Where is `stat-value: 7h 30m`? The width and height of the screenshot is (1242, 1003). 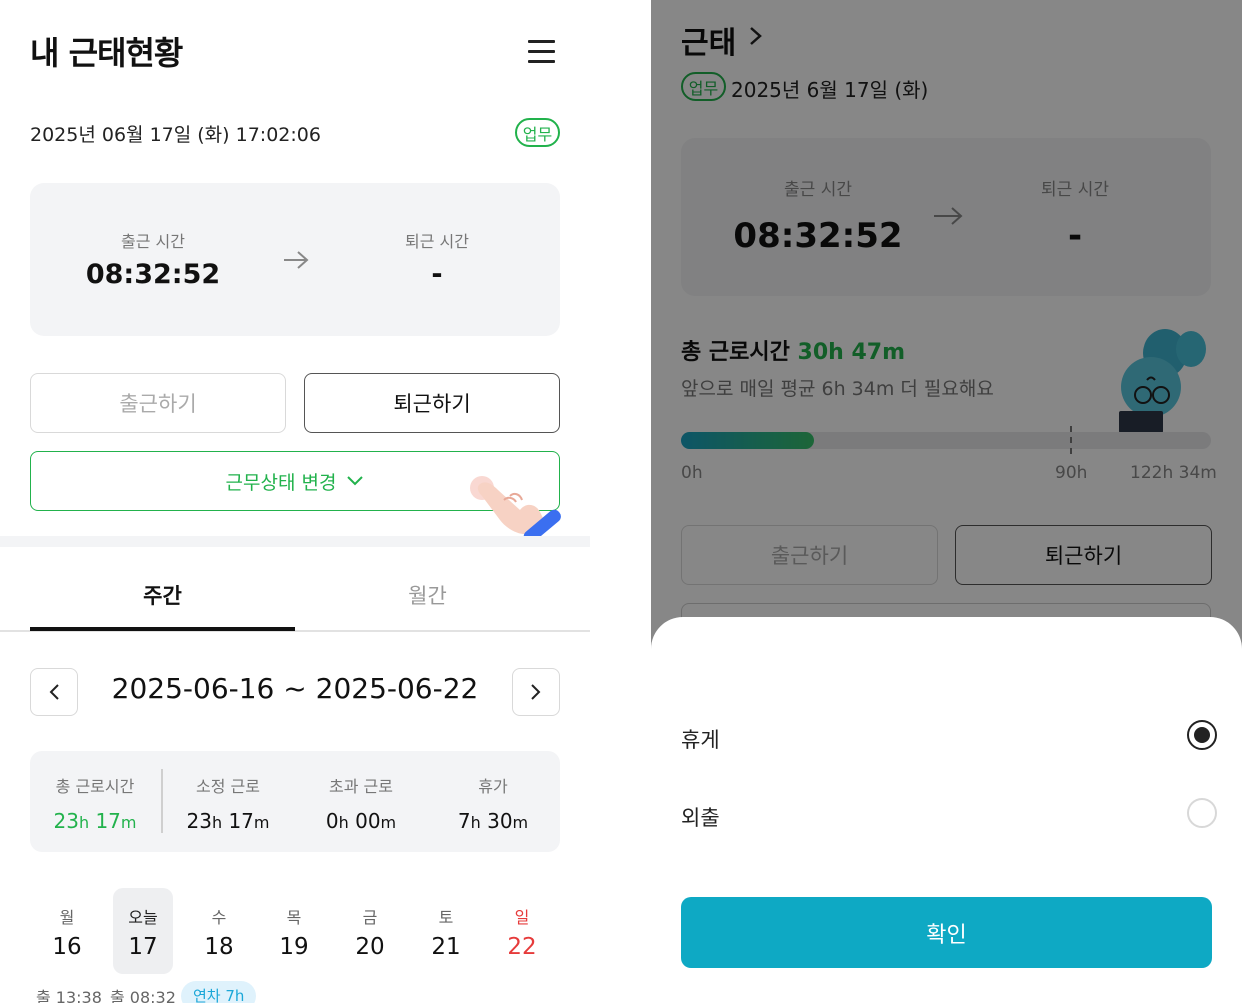 stat-value: 7h 30m is located at coordinates (493, 821).